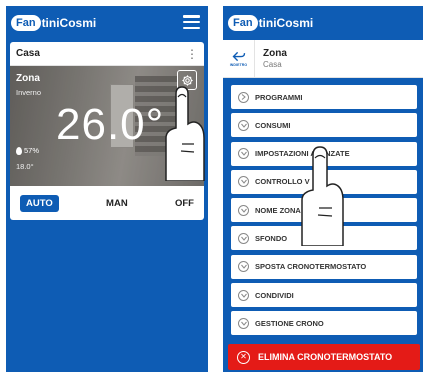  Describe the element at coordinates (107, 54) in the screenshot. I see `card-header: Casa ⋮` at that location.